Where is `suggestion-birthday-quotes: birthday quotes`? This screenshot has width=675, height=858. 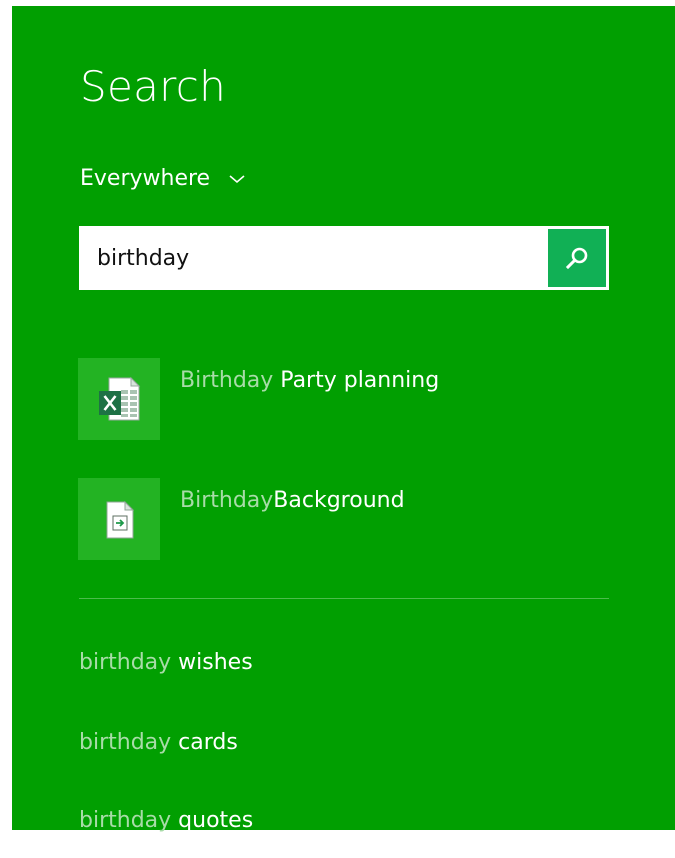 suggestion-birthday-quotes: birthday quotes is located at coordinates (166, 820).